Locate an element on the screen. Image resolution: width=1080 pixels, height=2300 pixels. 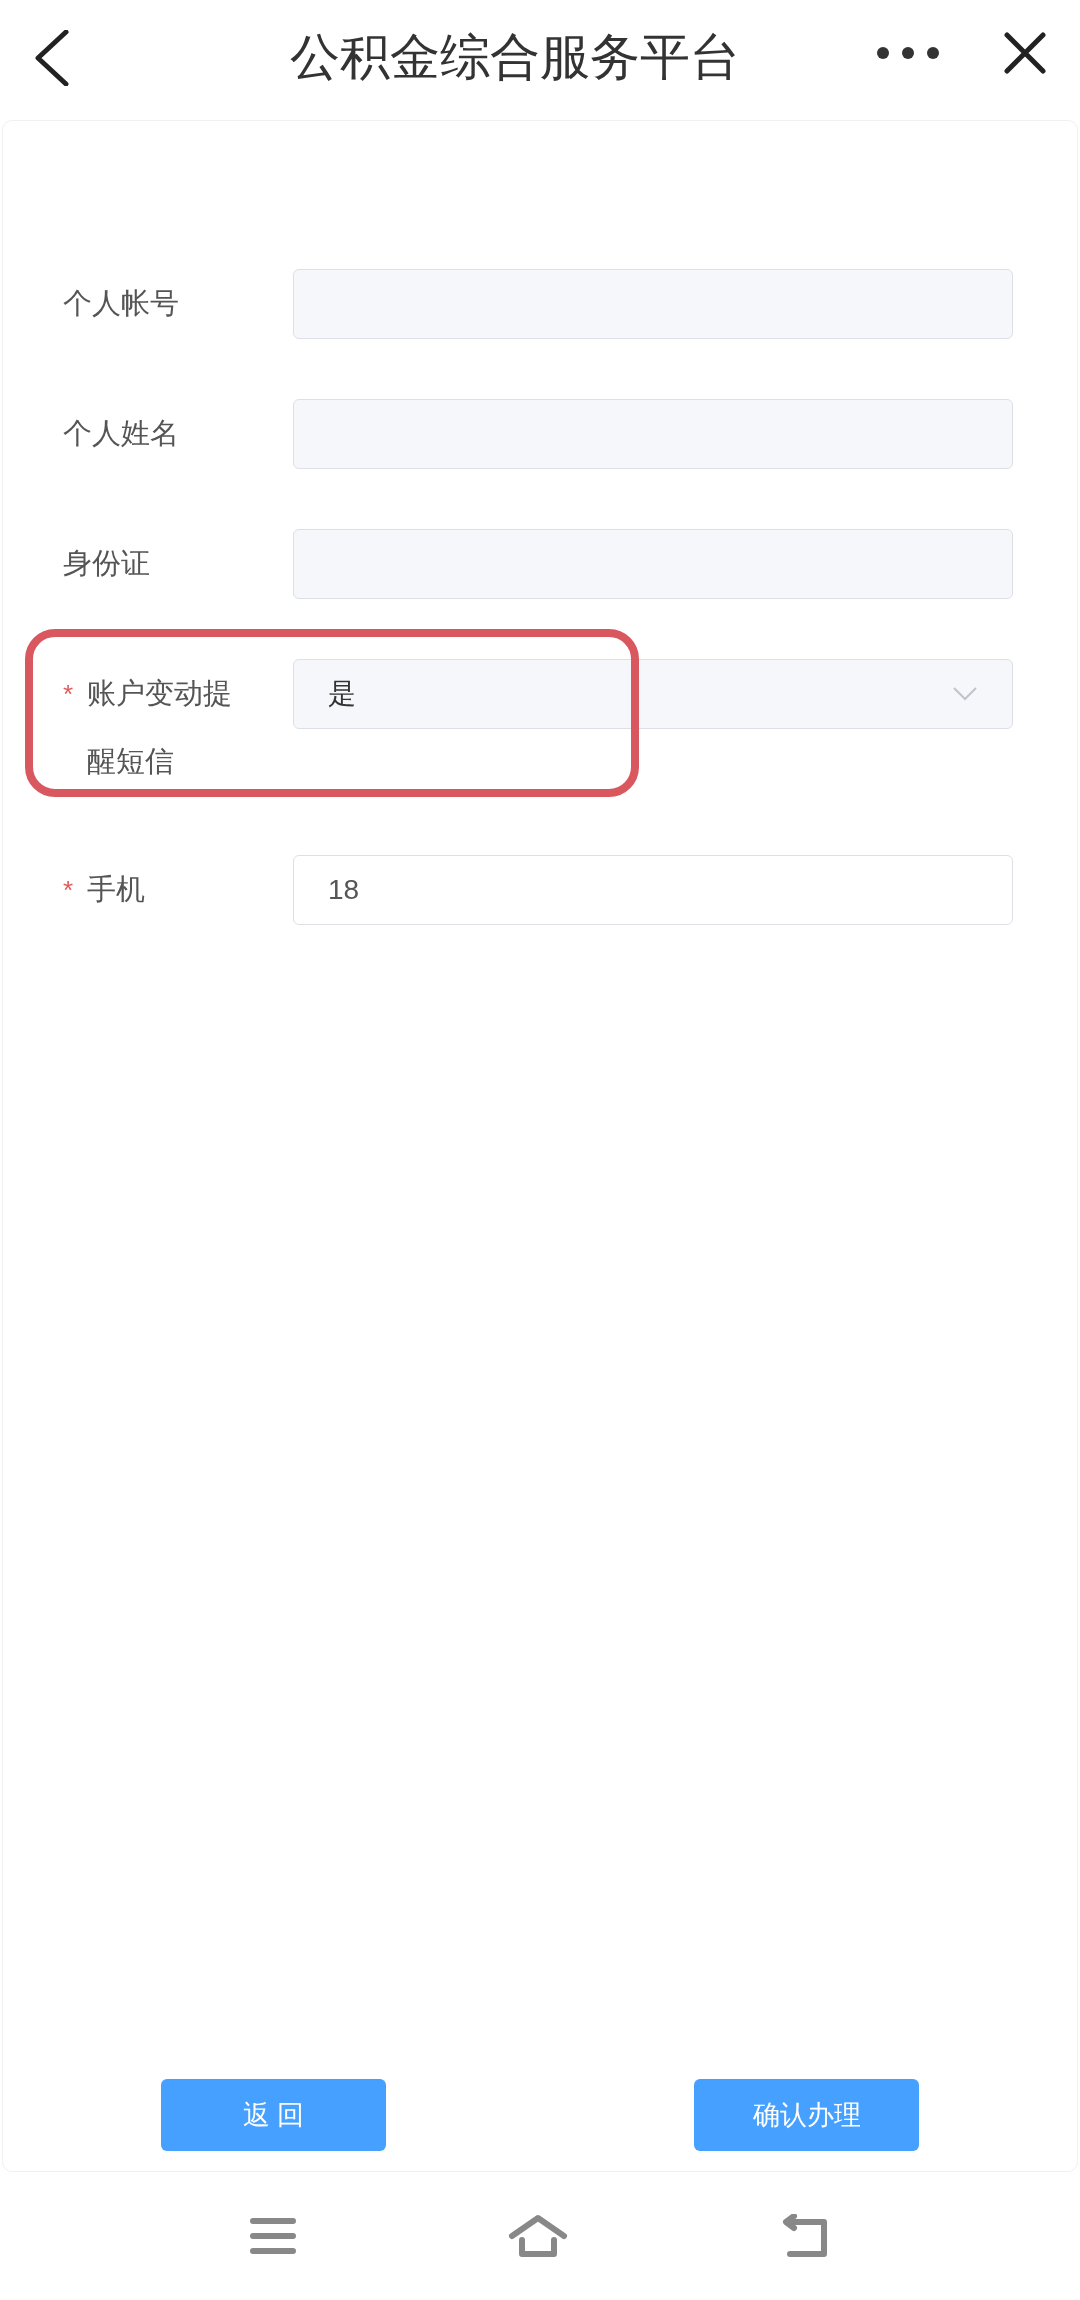
menu-icon is located at coordinates (273, 2236).